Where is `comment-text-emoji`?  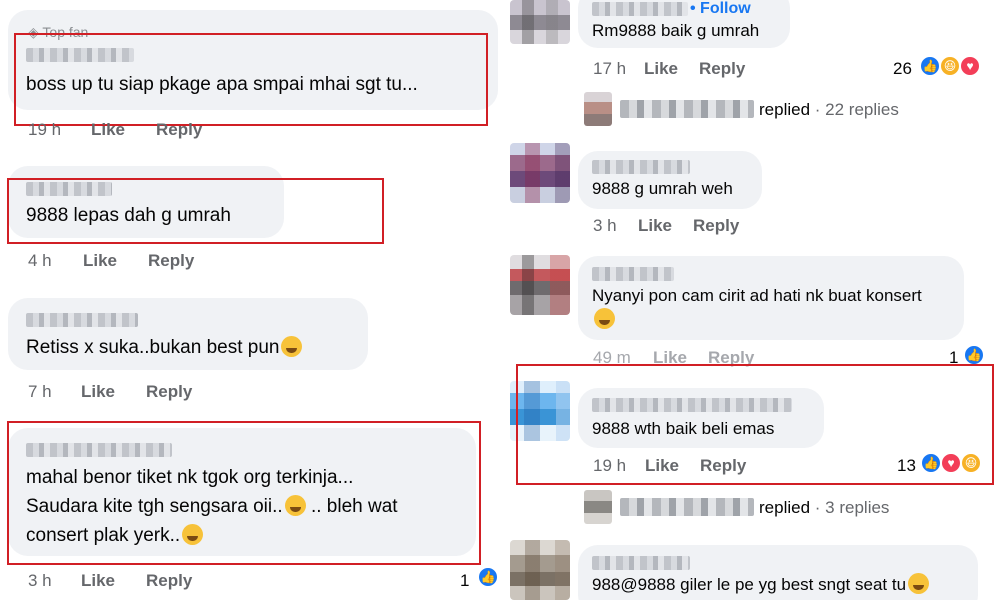 comment-text-emoji is located at coordinates (603, 320).